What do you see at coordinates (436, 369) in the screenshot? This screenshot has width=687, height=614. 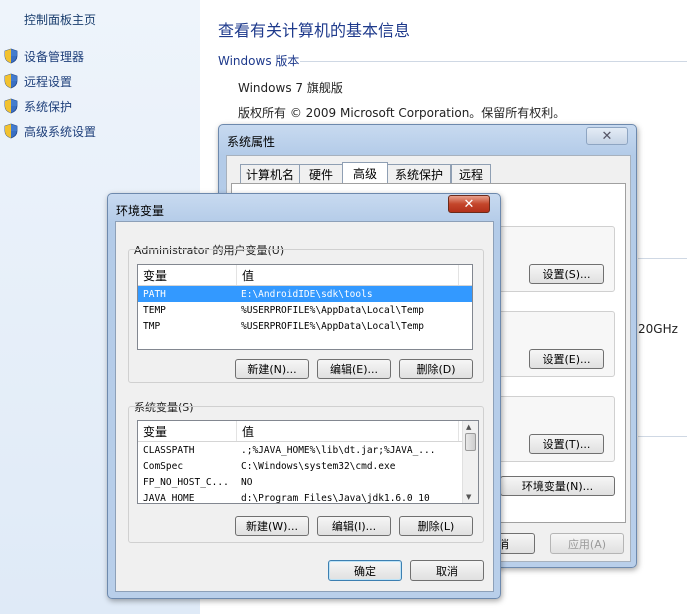 I see `user-delete-button: 删除(D)` at bounding box center [436, 369].